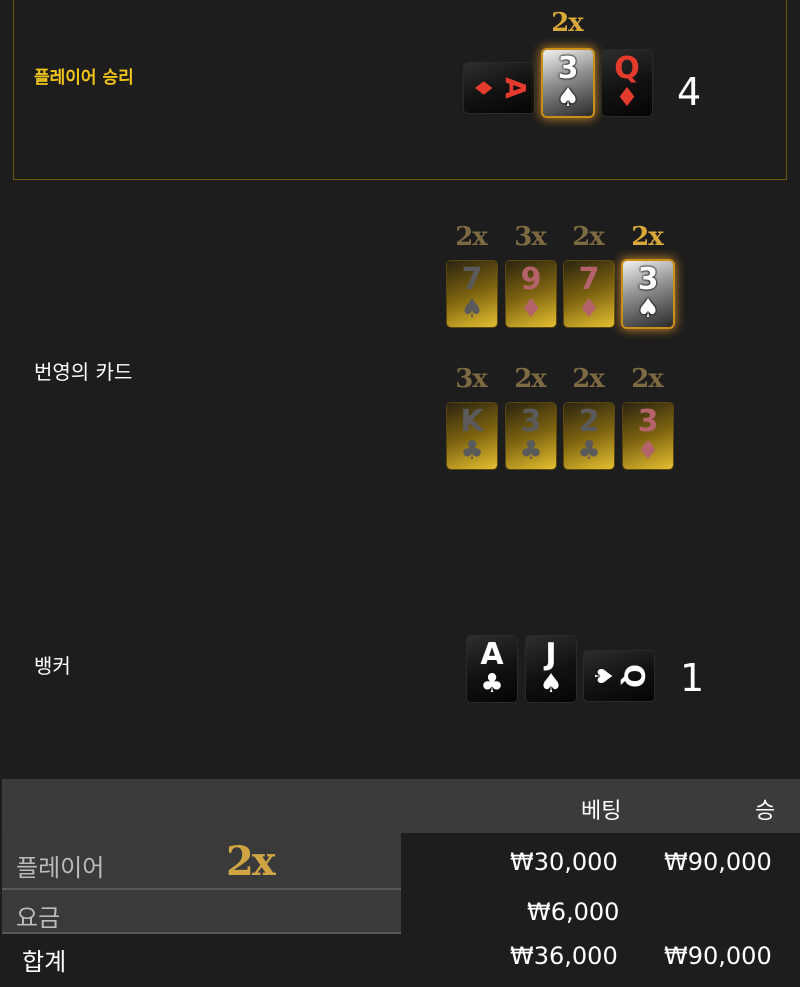  I want to click on fee-label: 요금, so click(38, 918).